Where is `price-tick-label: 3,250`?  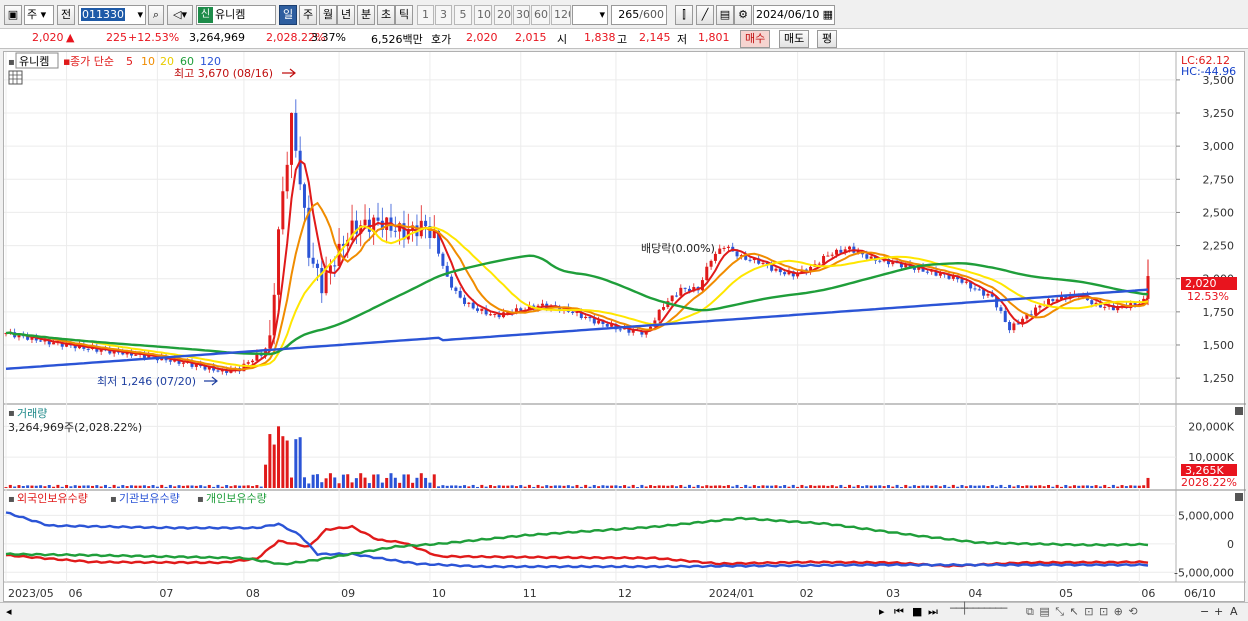
price-tick-label: 3,250 is located at coordinates (1219, 113).